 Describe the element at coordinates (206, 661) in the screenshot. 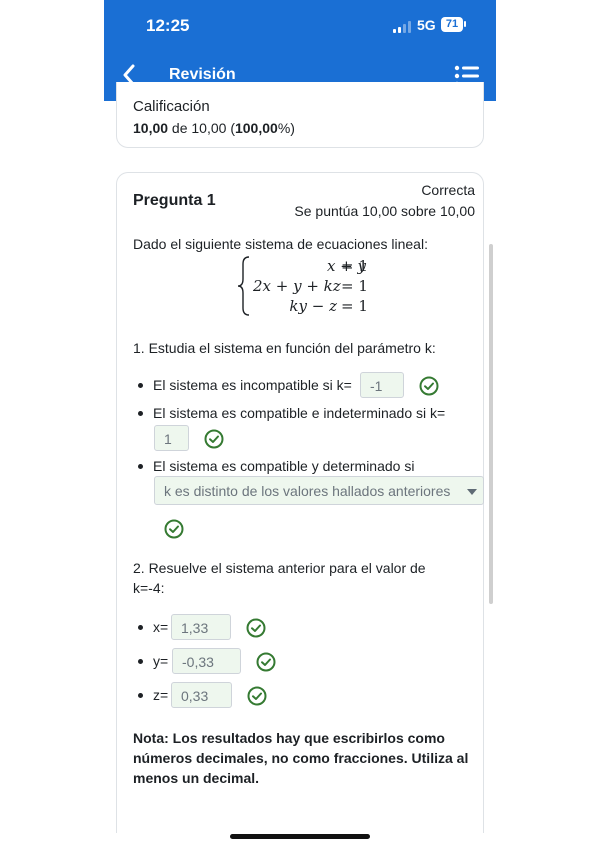

I see `y-value-input: -0,33` at that location.